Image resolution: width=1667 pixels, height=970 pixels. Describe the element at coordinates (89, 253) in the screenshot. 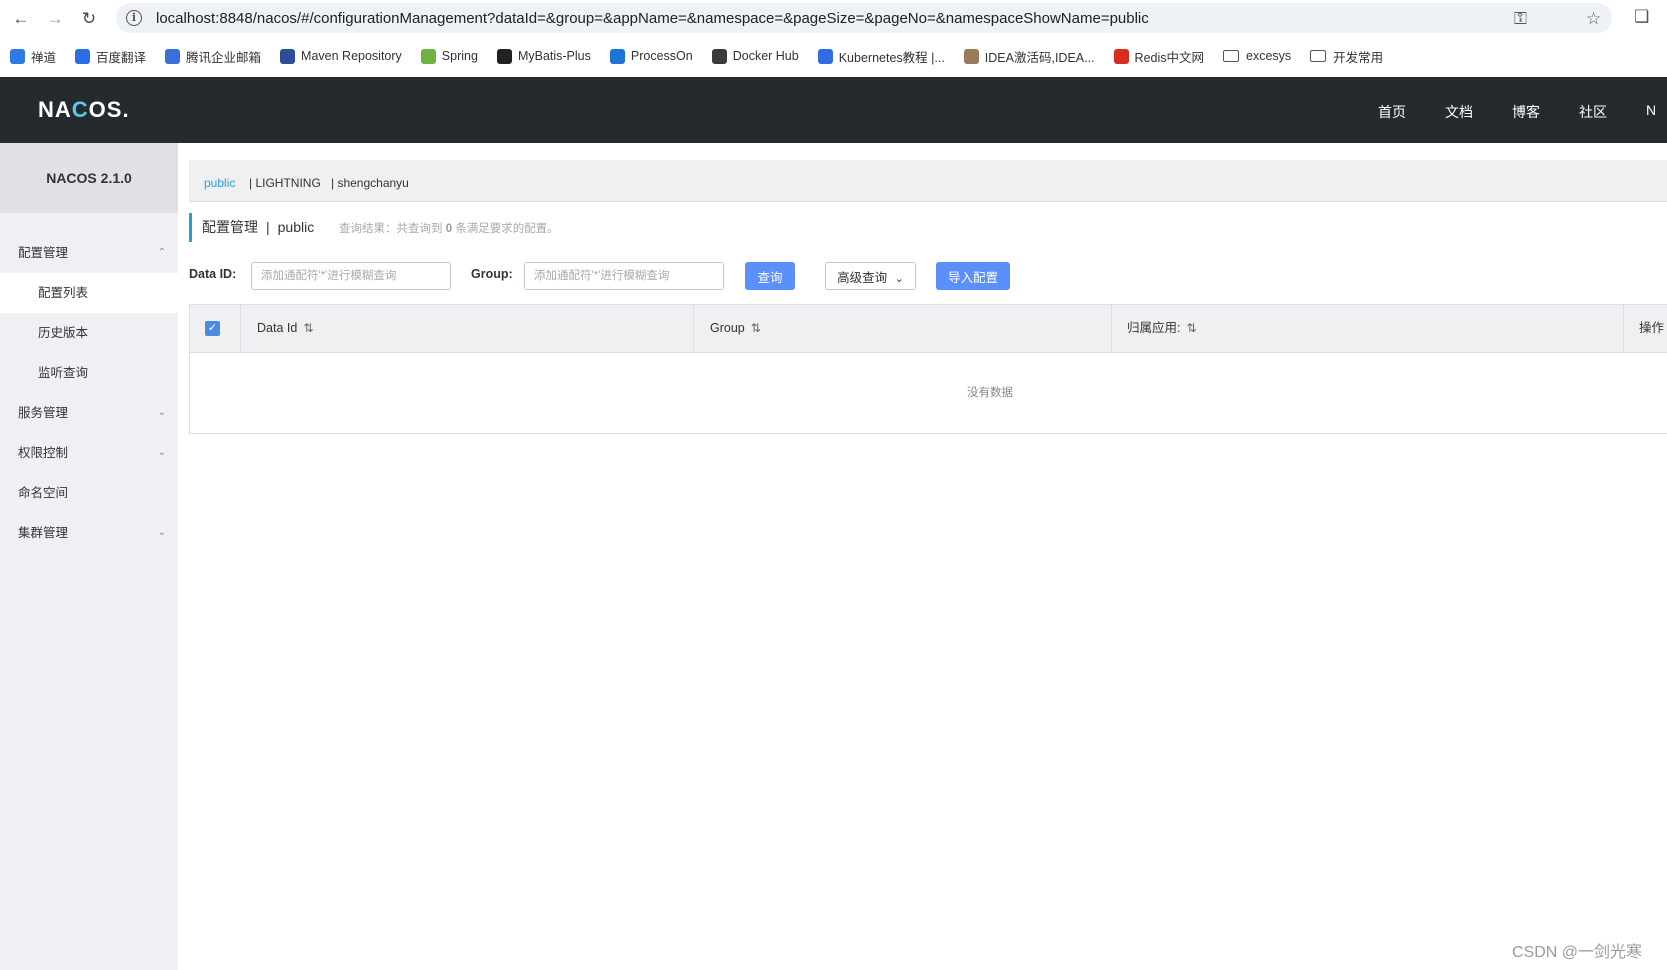

I see `sidebar-item-config-management: 配置管理 ⌃` at that location.